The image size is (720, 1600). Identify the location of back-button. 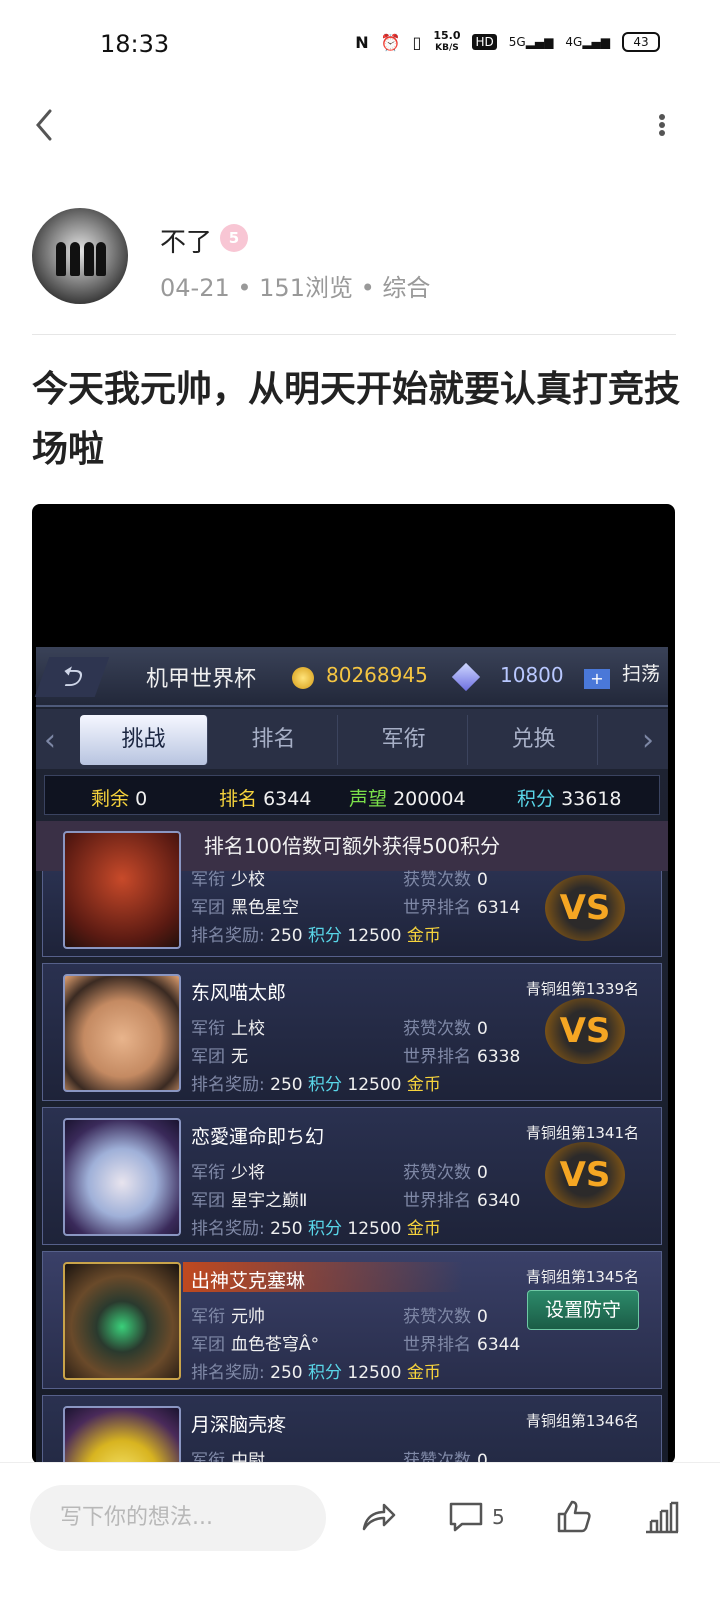
(45, 125).